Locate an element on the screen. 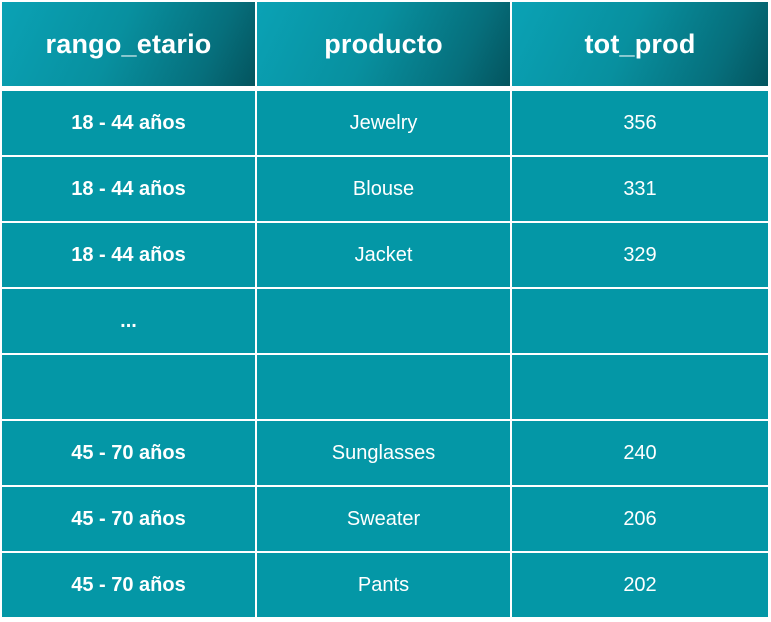  table-row: 18 - 44 años Jewelry 356 is located at coordinates (385, 123).